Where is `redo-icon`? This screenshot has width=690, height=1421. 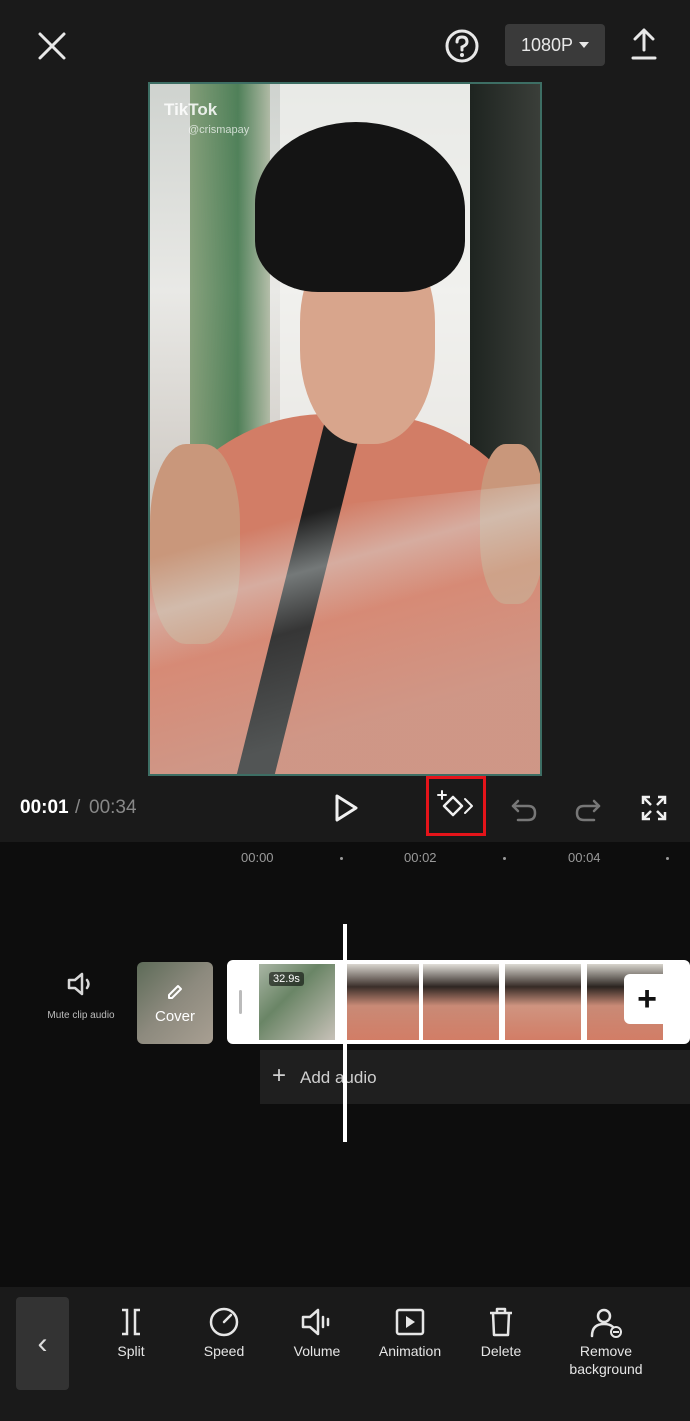 redo-icon is located at coordinates (588, 810).